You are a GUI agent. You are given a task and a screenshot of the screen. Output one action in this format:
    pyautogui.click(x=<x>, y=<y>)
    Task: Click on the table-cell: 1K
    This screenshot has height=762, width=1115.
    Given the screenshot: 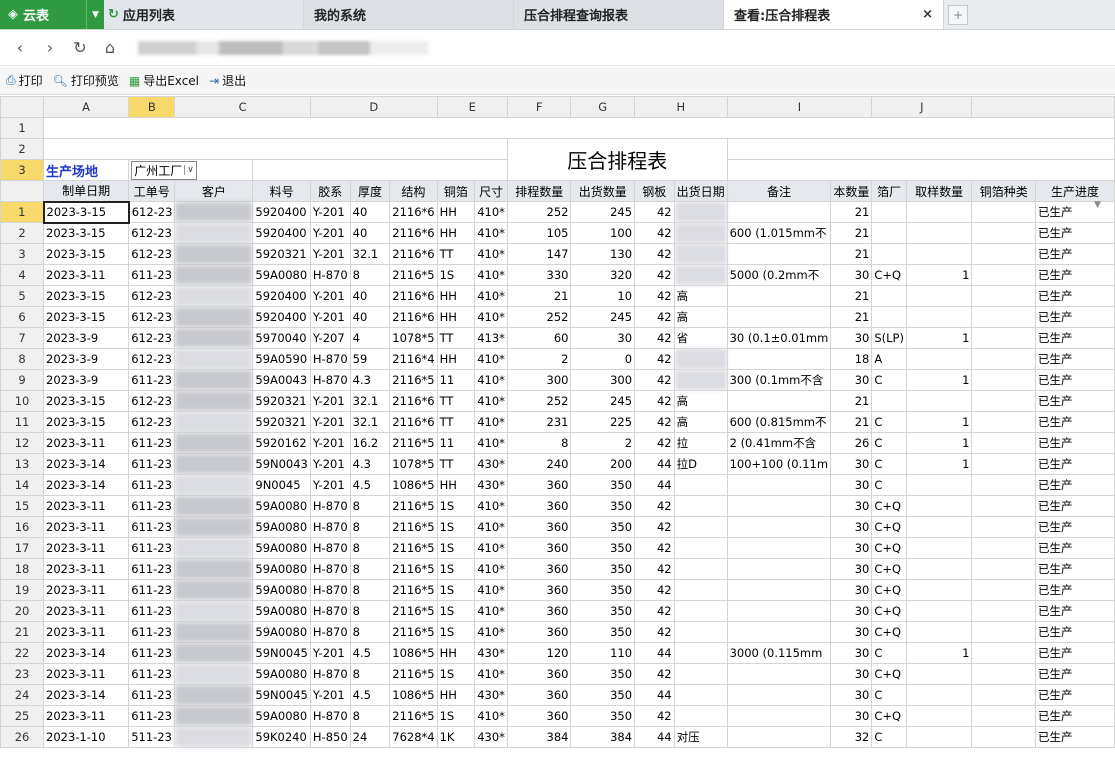 What is the action you would take?
    pyautogui.click(x=456, y=737)
    